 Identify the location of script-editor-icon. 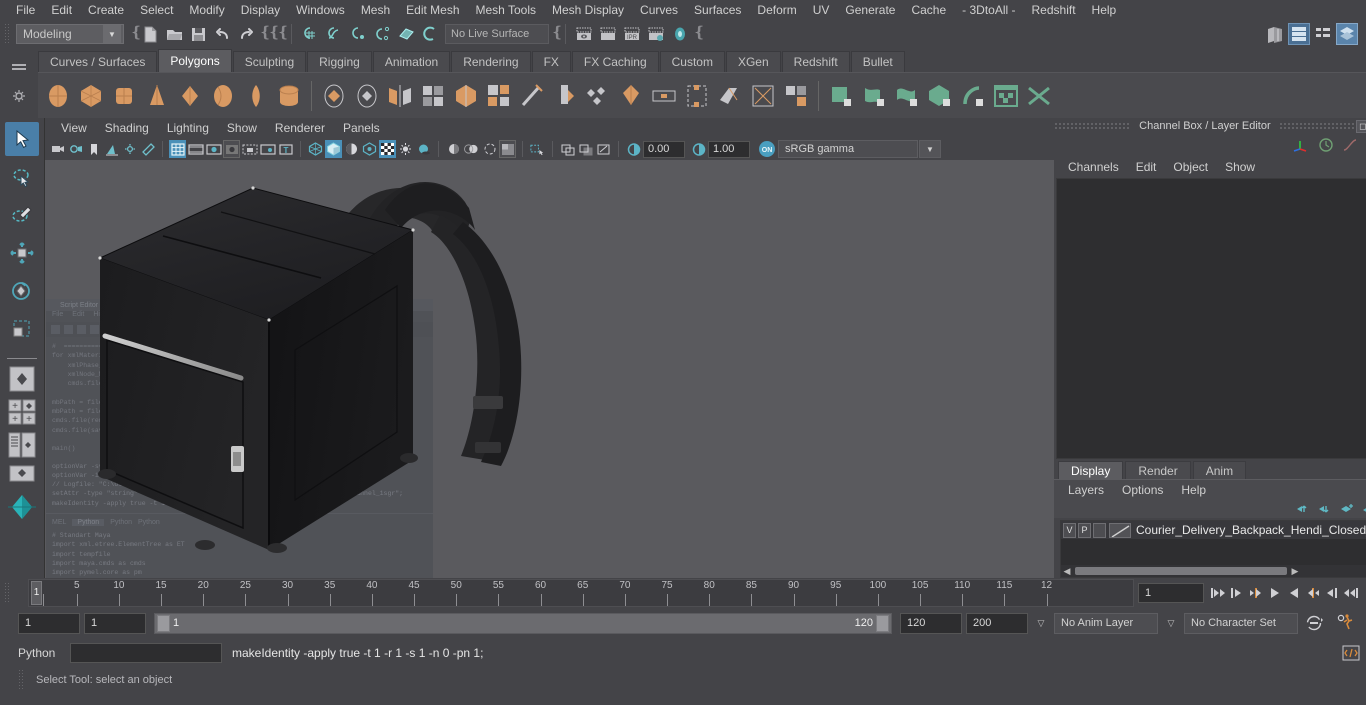
(1351, 653).